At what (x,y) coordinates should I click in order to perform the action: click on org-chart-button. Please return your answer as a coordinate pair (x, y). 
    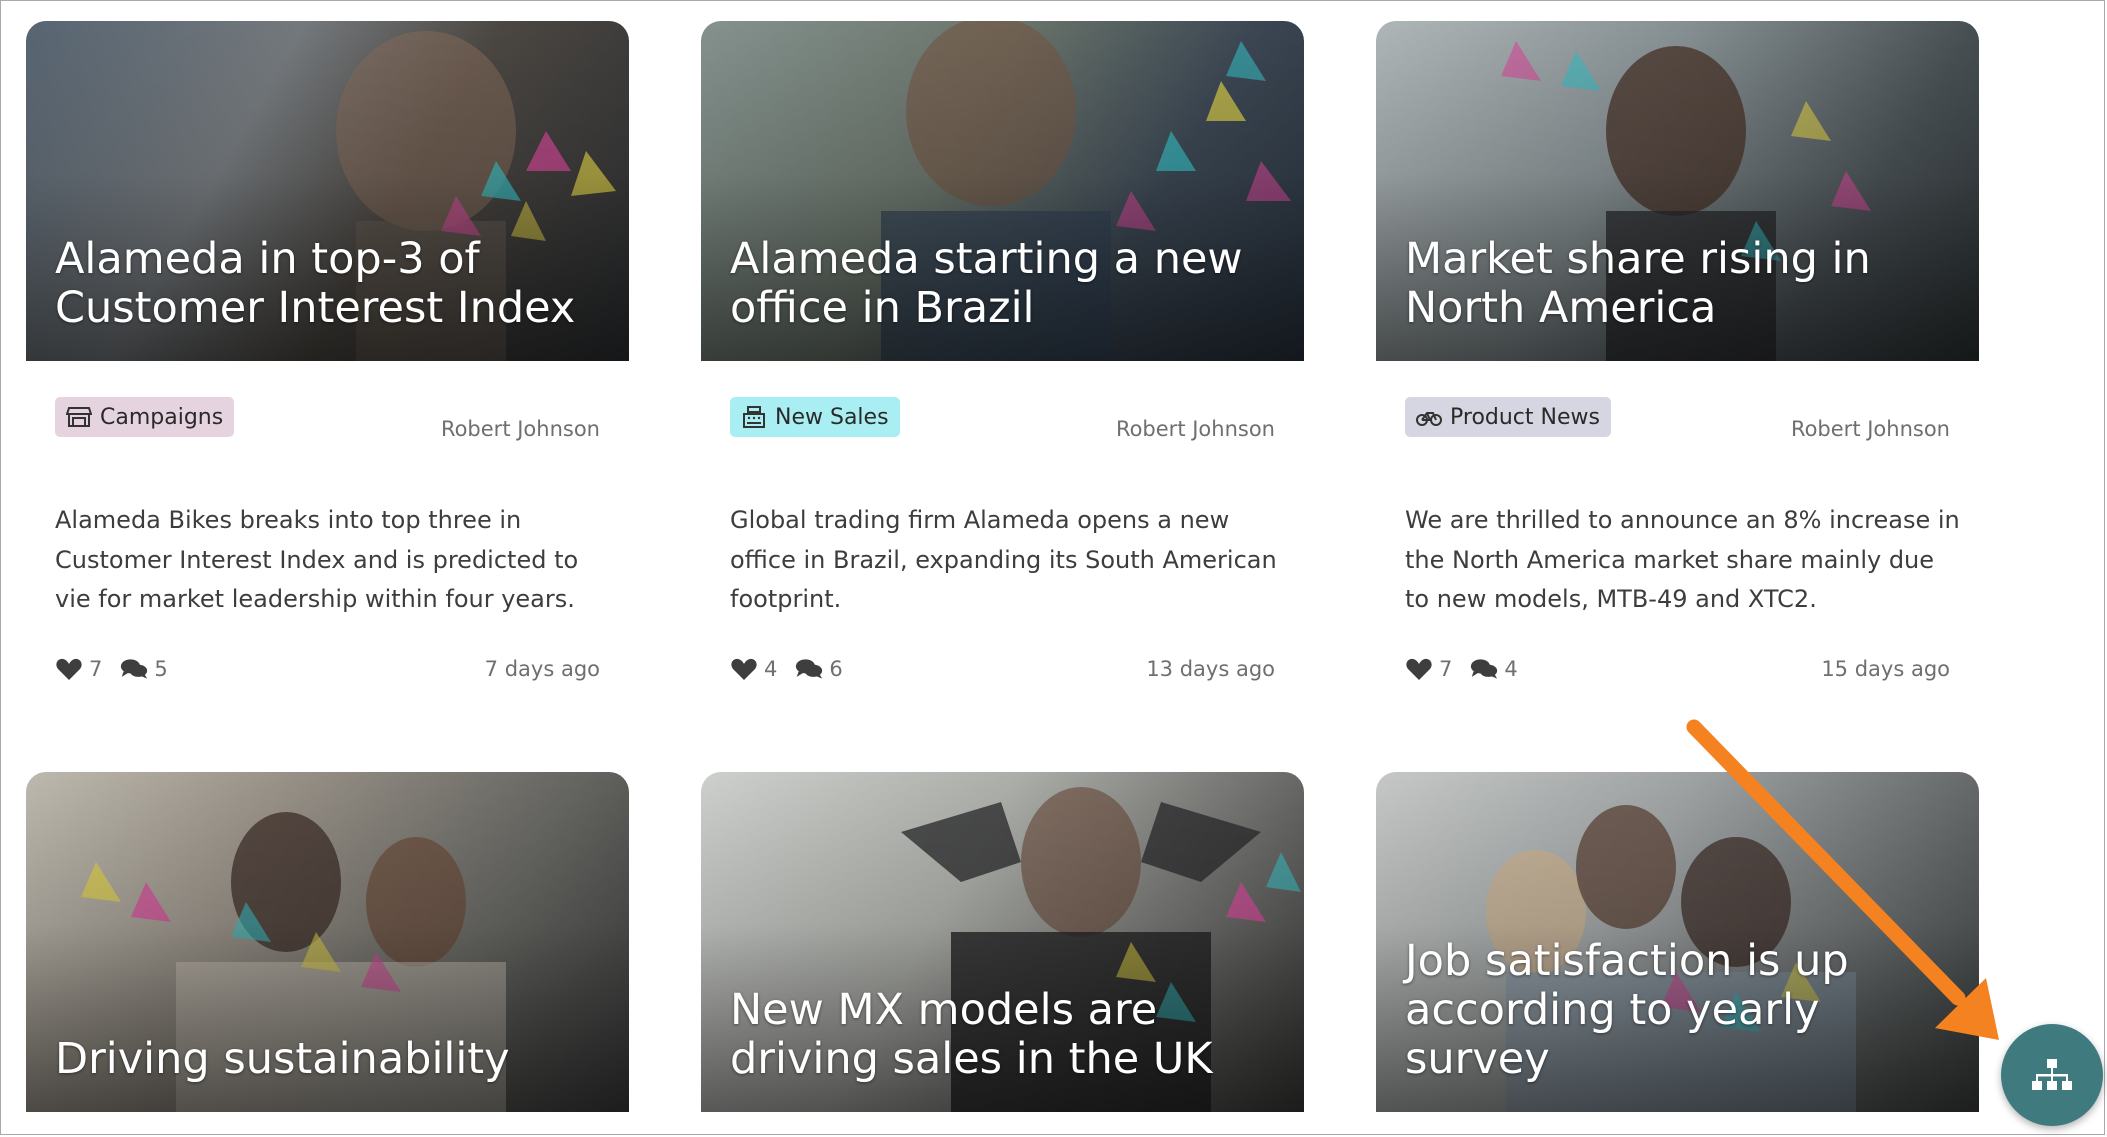
    Looking at the image, I should click on (2052, 1075).